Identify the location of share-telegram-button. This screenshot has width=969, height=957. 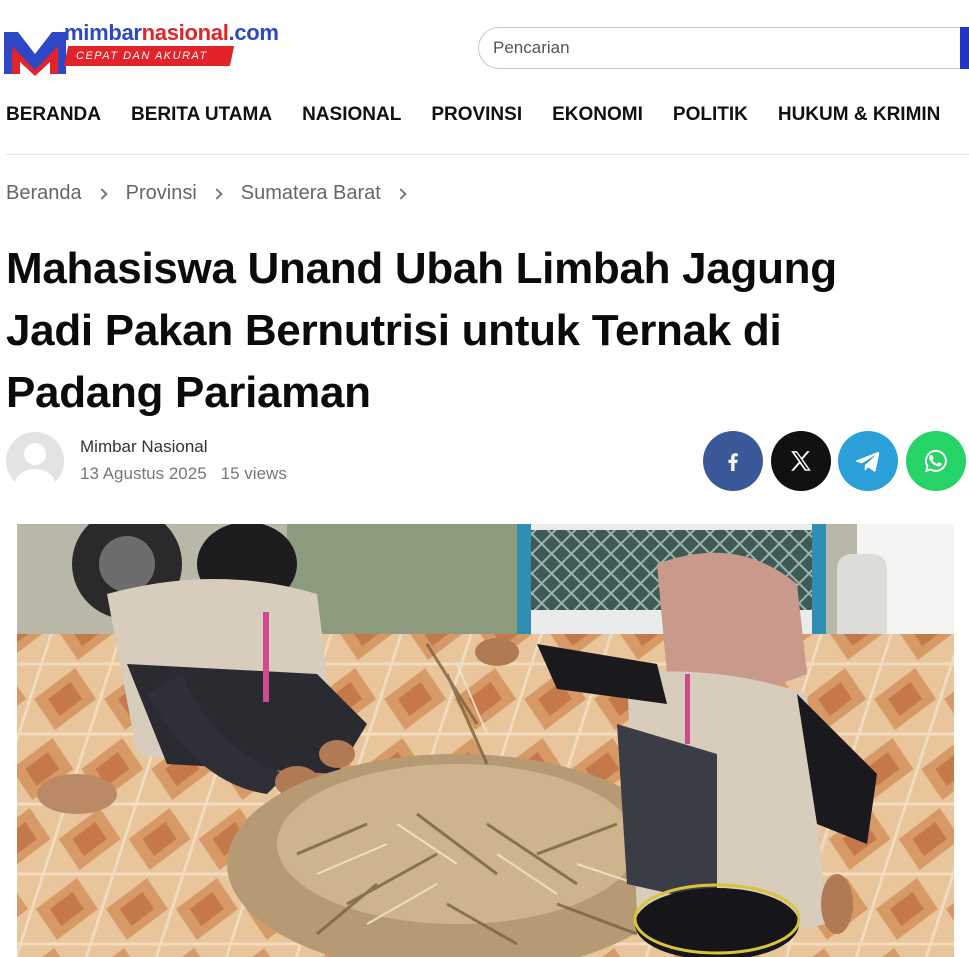
(868, 461).